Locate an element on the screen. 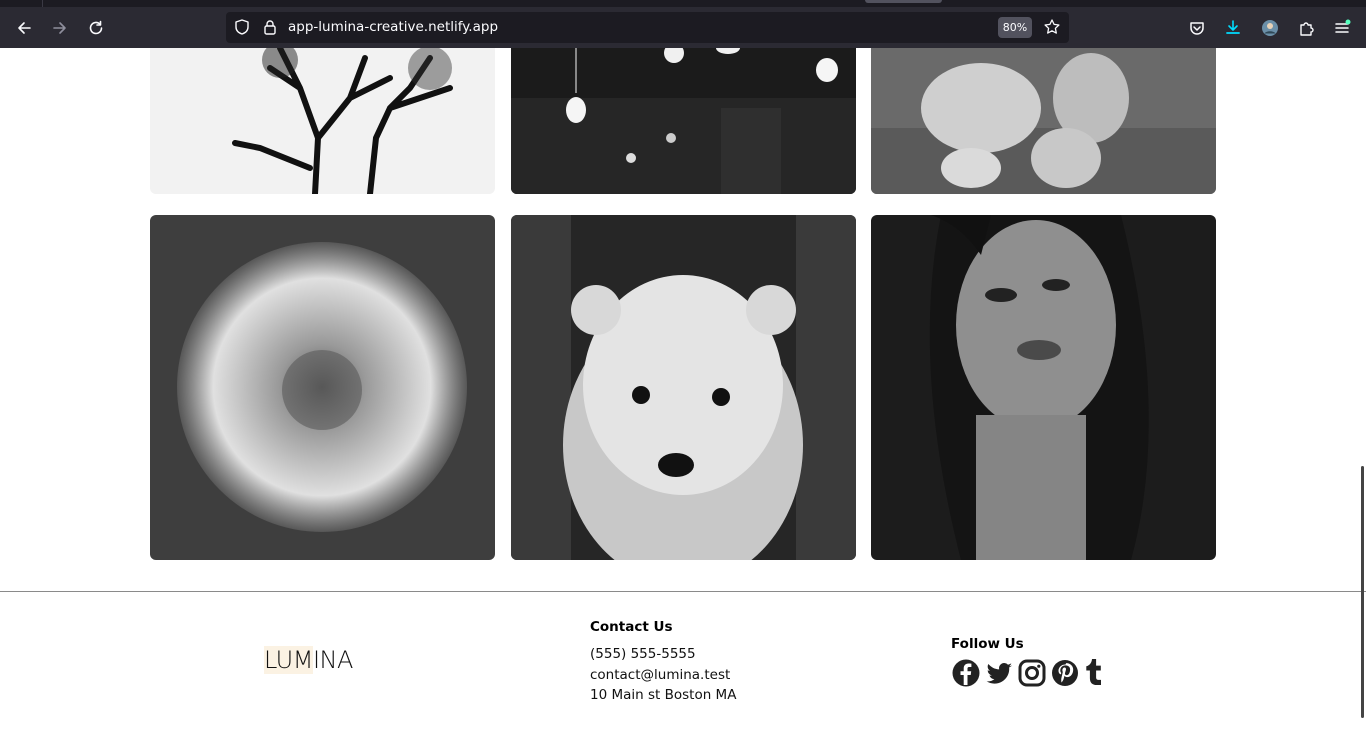 The height and width of the screenshot is (730, 1366). gallery-image-tree is located at coordinates (322, 121).